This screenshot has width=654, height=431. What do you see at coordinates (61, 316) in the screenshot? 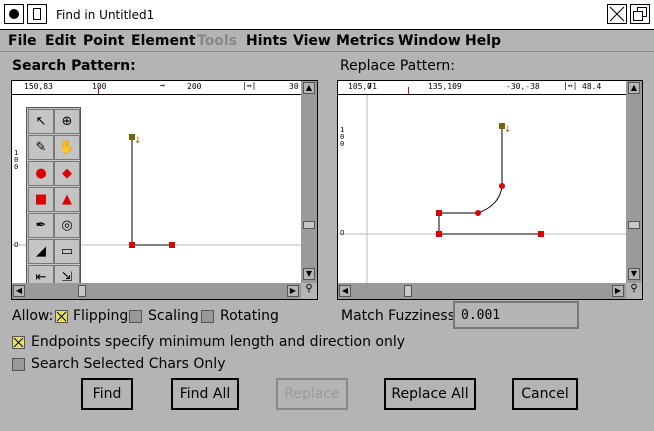
I see `flipping-checkbox` at bounding box center [61, 316].